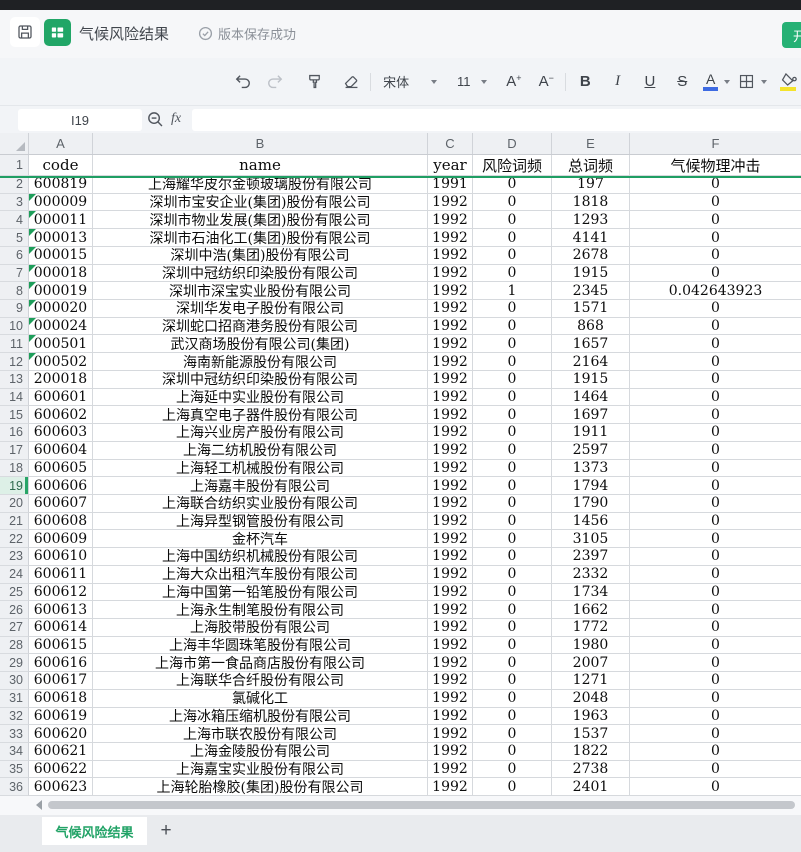  Describe the element at coordinates (61, 769) in the screenshot. I see `cell-code: 600622` at that location.